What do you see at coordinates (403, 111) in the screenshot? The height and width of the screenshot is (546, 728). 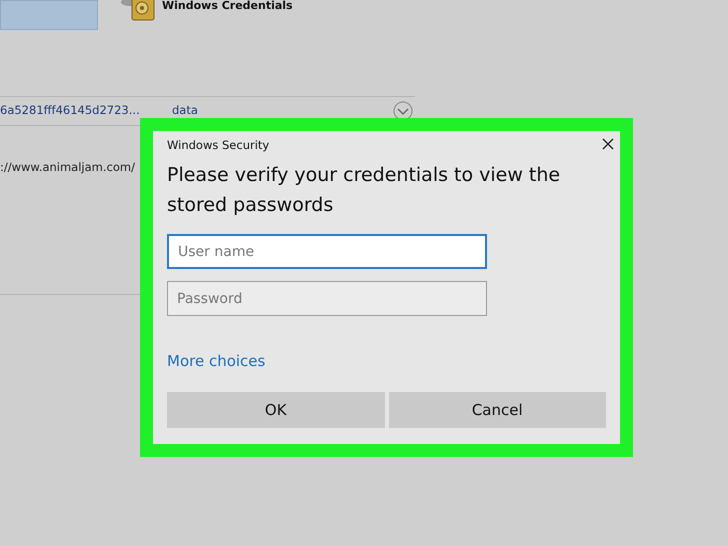 I see `expand-icon` at bounding box center [403, 111].